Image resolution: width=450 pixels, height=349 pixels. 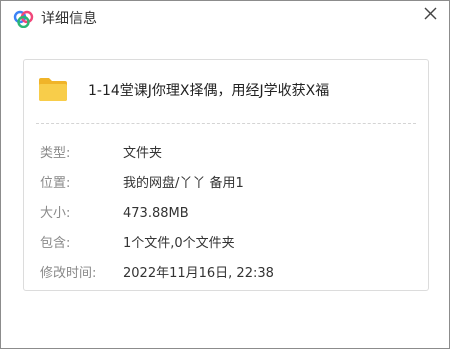 What do you see at coordinates (156, 213) in the screenshot?
I see `size-value: 473.88MB` at bounding box center [156, 213].